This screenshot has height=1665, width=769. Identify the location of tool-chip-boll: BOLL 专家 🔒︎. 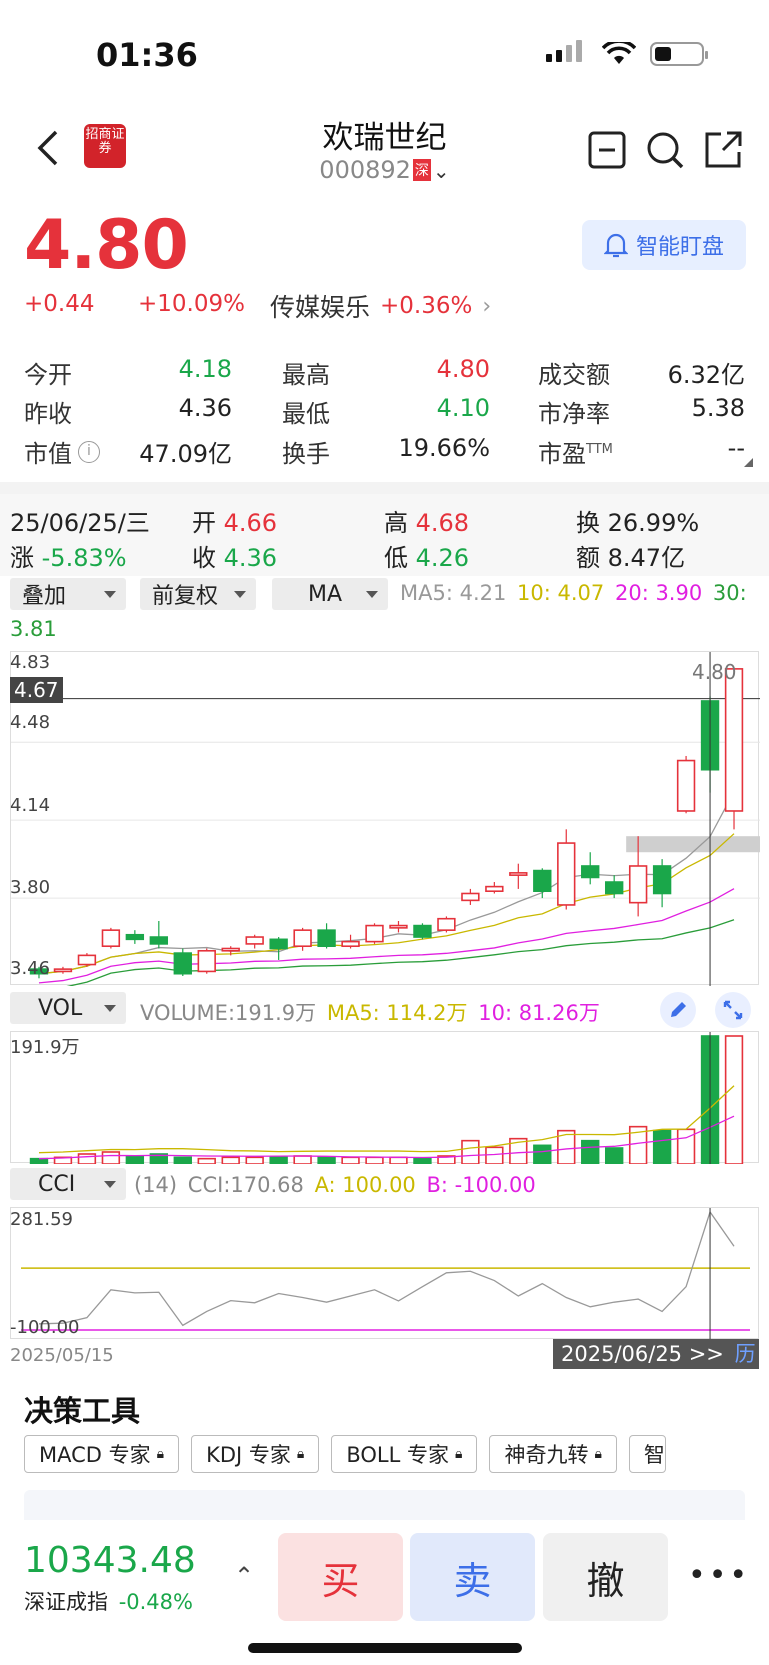
(404, 1454).